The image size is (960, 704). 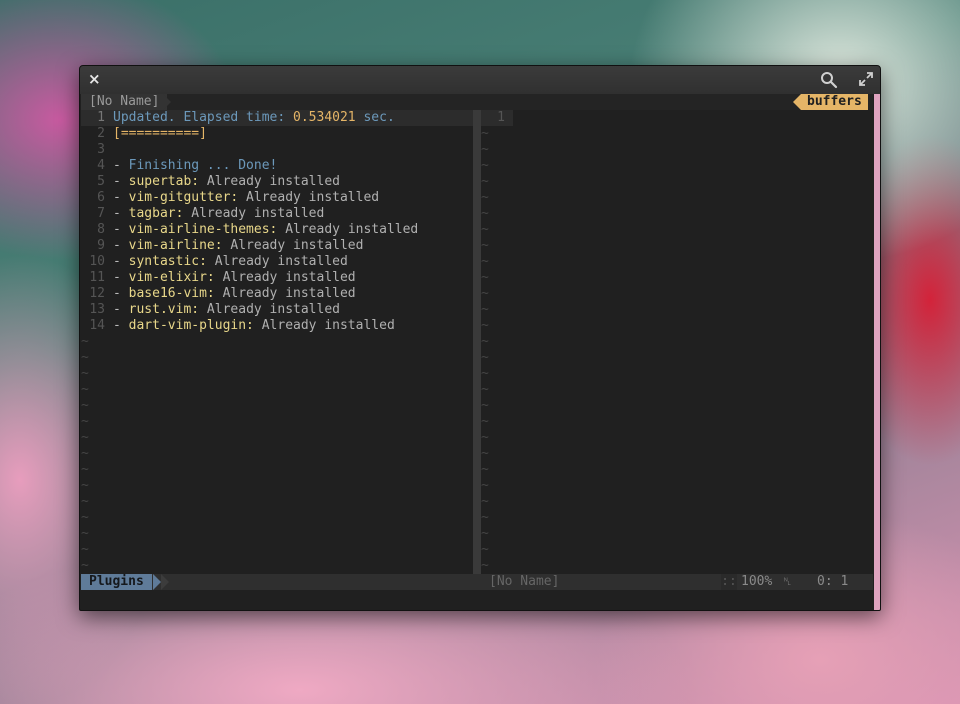 What do you see at coordinates (97, 277) in the screenshot?
I see `line-number: 11` at bounding box center [97, 277].